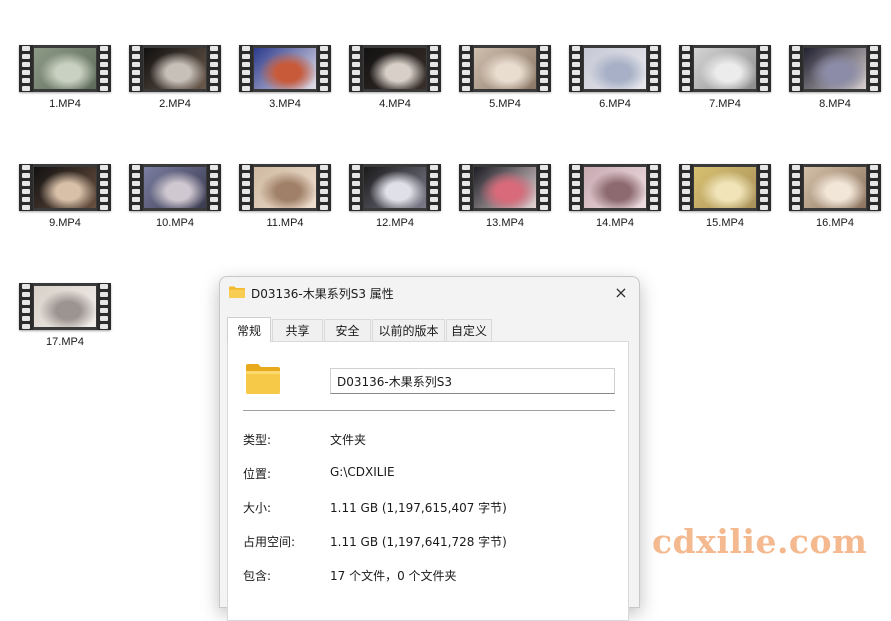 This screenshot has width=891, height=621. I want to click on file-name-label: 14.MP4, so click(615, 223).